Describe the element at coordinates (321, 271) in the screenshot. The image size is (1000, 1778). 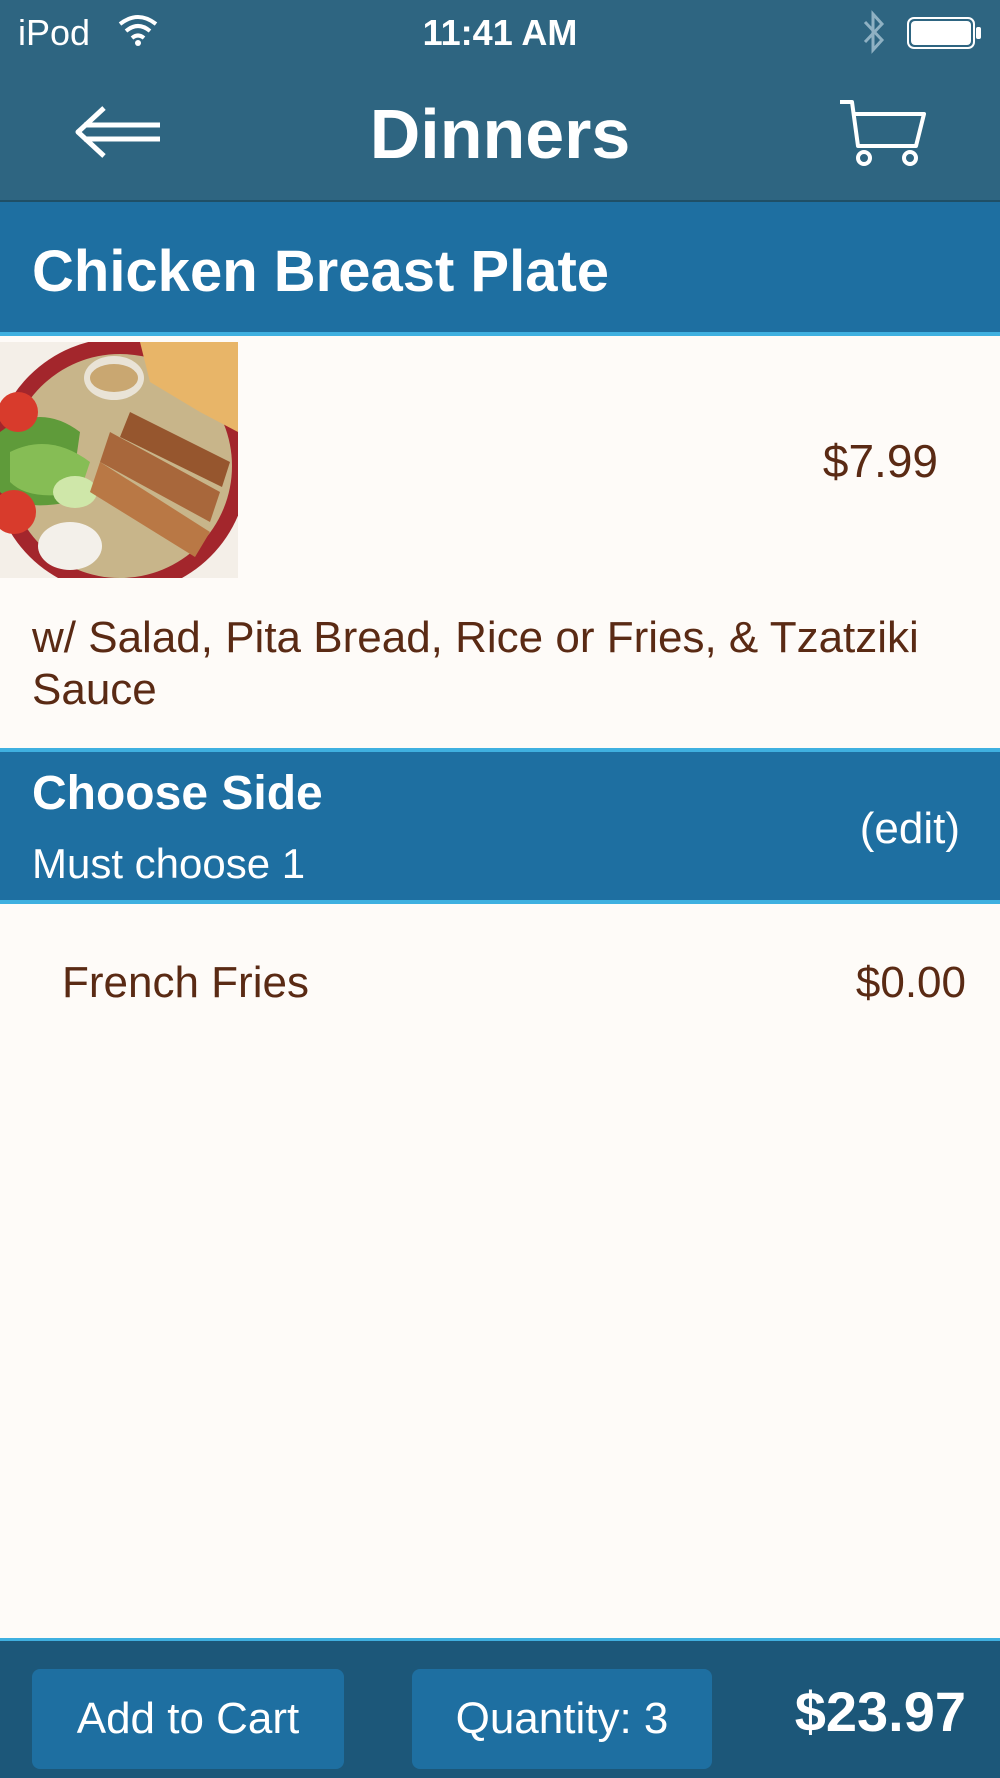
I see `item-name: Chicken Breast Plate` at that location.